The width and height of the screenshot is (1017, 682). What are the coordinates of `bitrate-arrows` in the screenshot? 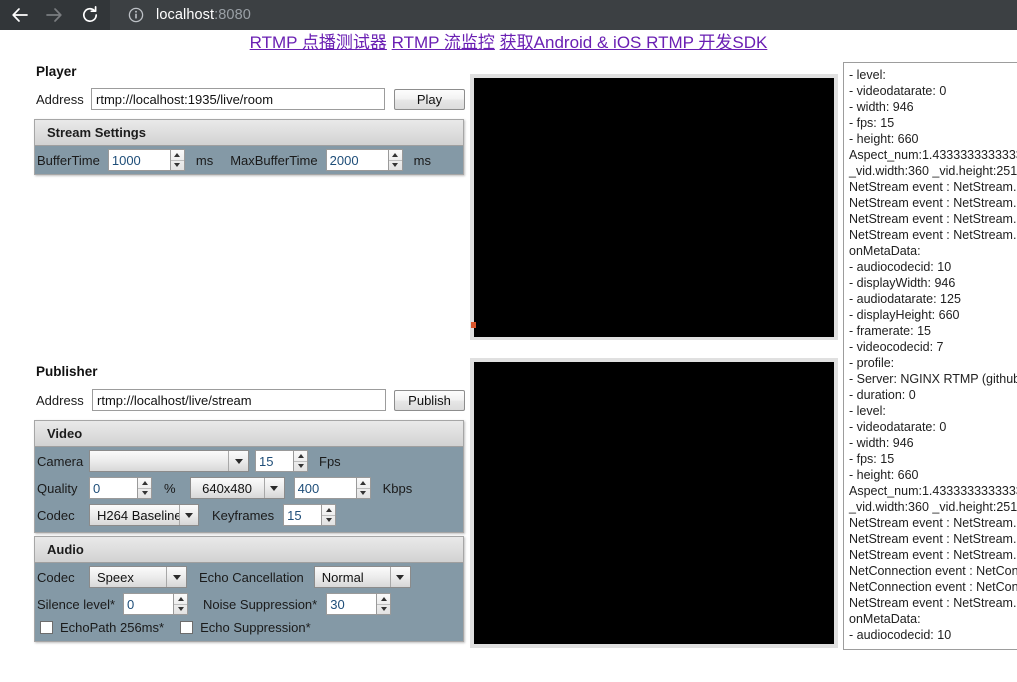 It's located at (363, 488).